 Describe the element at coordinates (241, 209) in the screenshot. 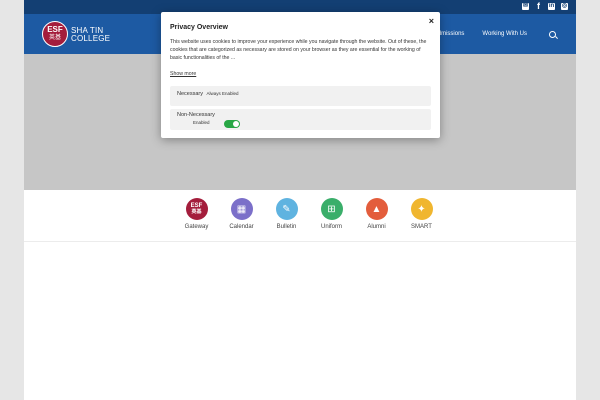

I see `calendar-icon: ▦` at that location.